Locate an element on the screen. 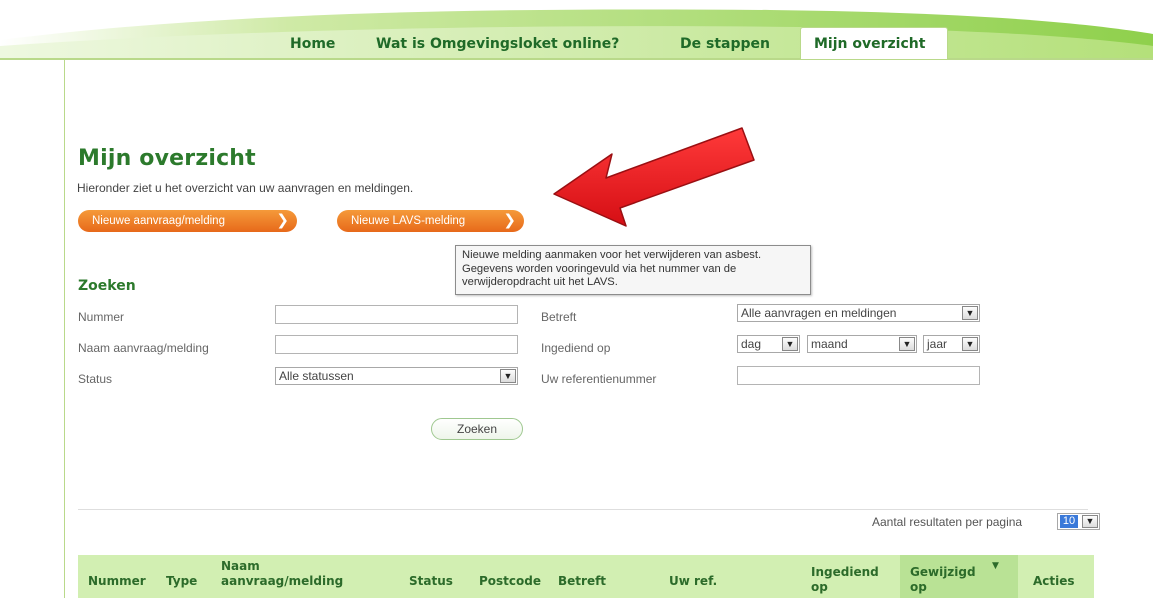 The image size is (1153, 598). per-page-select: 10 ▼ is located at coordinates (1078, 521).